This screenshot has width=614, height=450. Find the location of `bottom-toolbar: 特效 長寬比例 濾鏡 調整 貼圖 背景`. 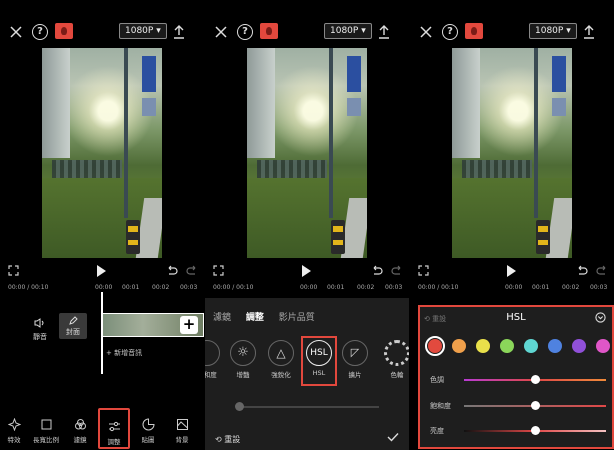

bottom-toolbar: 特效 長寬比例 濾鏡 調整 貼圖 背景 is located at coordinates (102, 428).